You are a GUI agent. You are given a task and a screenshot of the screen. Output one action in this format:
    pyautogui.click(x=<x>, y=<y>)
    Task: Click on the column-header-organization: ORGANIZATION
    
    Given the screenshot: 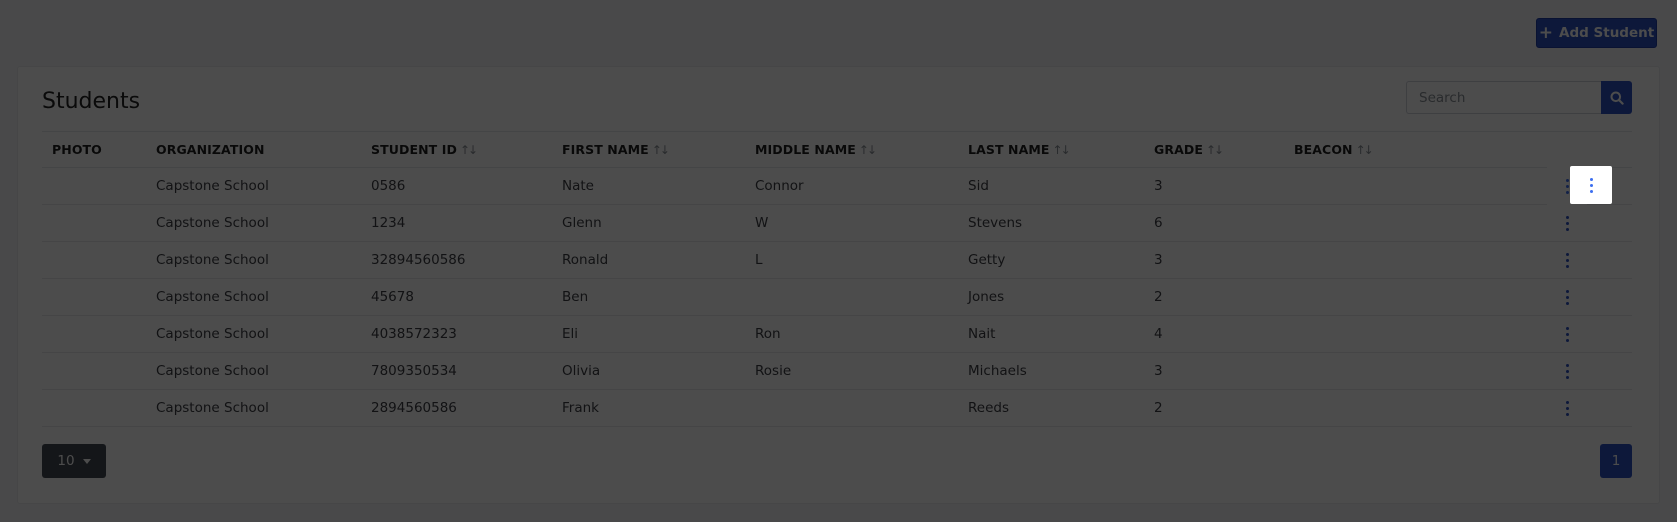 What is the action you would take?
    pyautogui.click(x=210, y=150)
    